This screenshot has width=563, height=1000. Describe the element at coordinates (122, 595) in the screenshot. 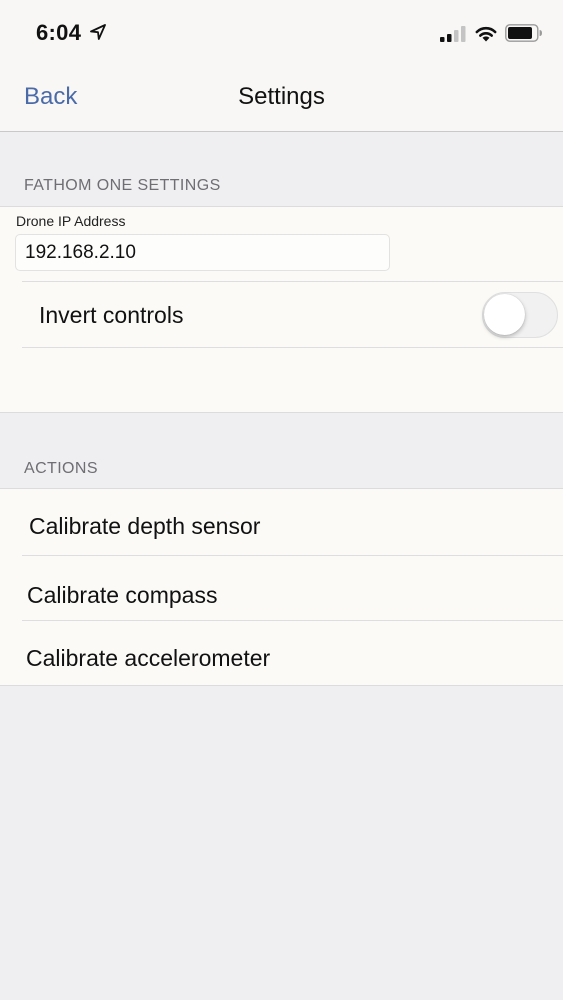

I see `action-label: Calibrate compass` at that location.